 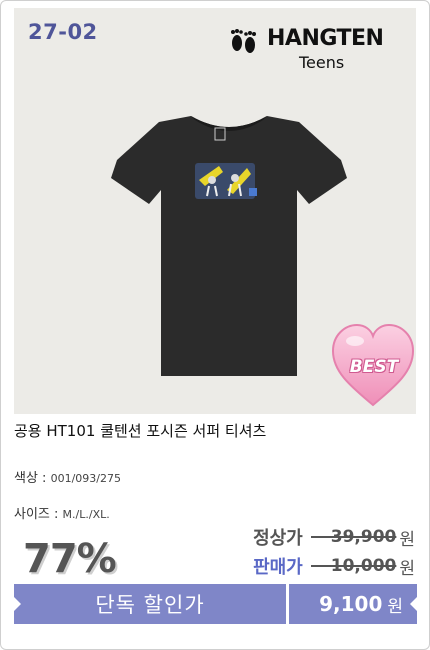 I want to click on exclusive-price-value: 9,100, so click(x=351, y=604).